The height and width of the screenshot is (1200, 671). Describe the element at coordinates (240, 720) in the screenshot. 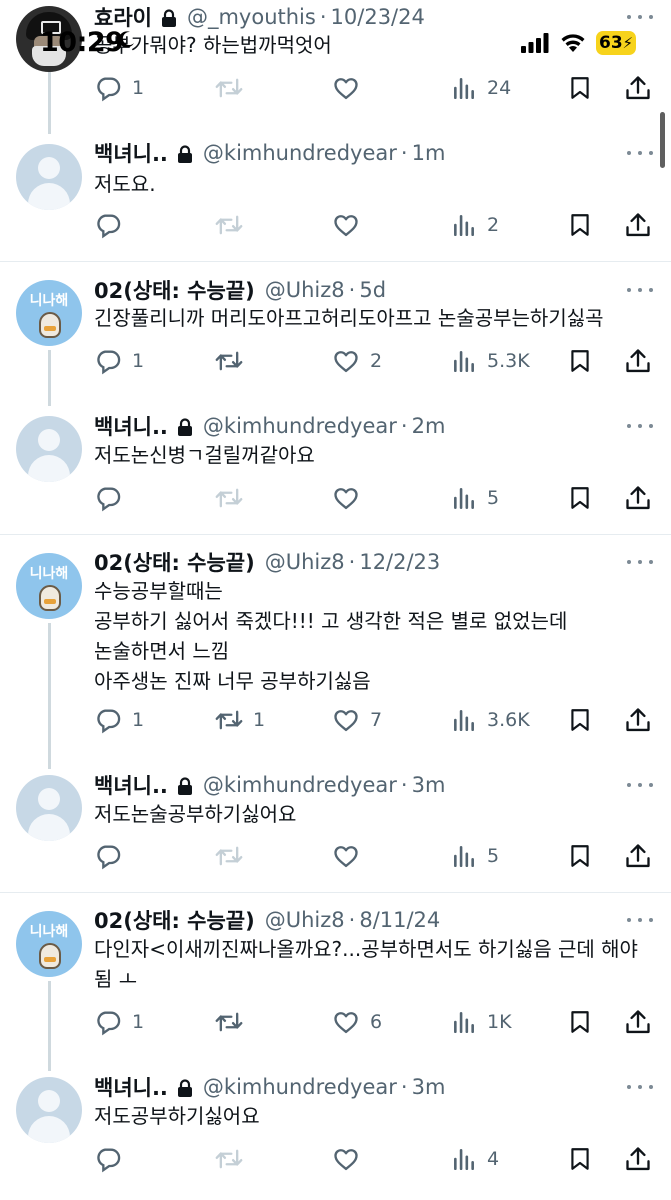

I see `retweet-button: 1` at that location.